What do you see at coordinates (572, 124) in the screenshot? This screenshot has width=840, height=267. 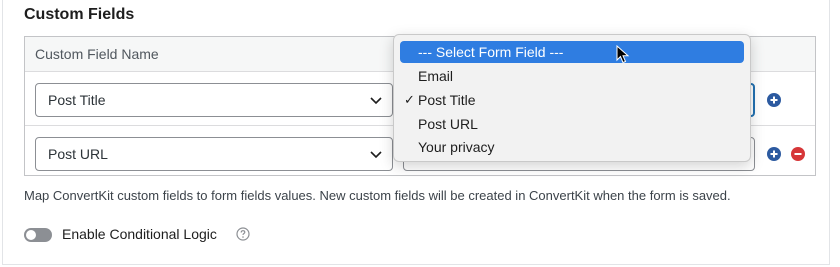 I see `dropdown-option-post-url: Post URL` at bounding box center [572, 124].